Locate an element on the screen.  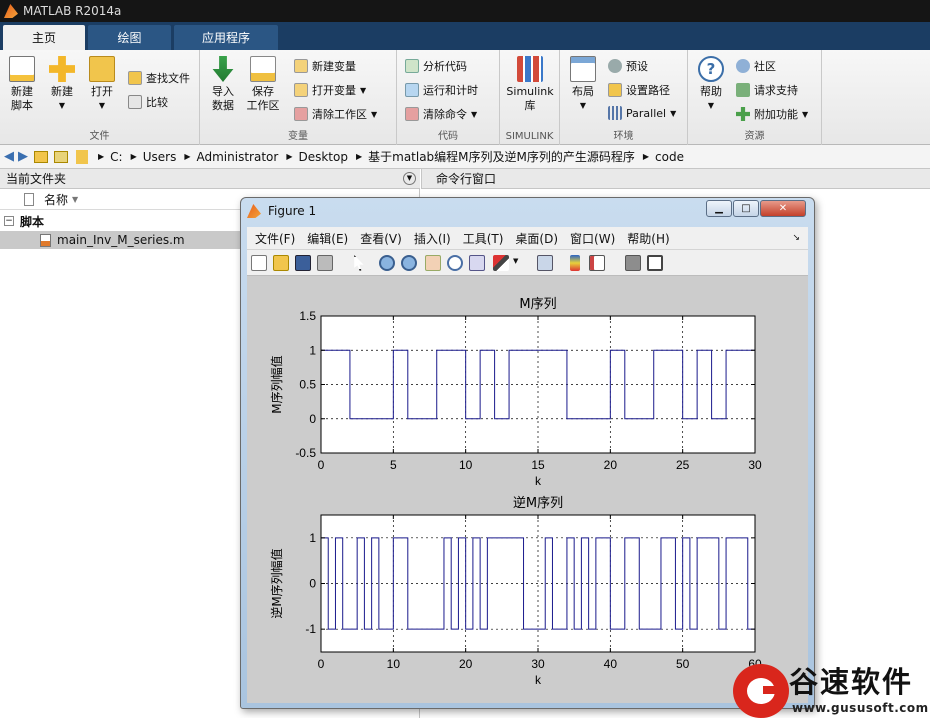
menu-file: 文件(F) is located at coordinates (275, 238).